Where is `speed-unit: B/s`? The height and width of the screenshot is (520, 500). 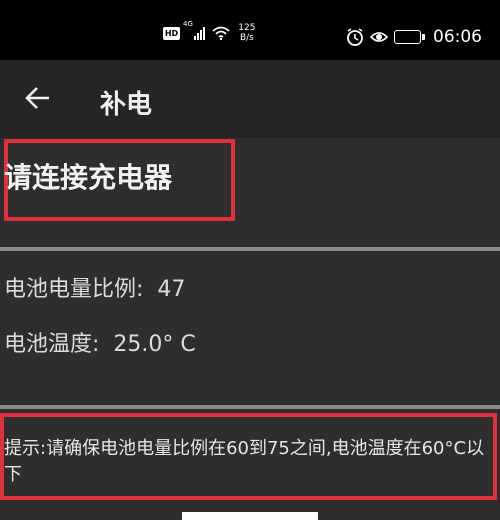
speed-unit: B/s is located at coordinates (246, 38).